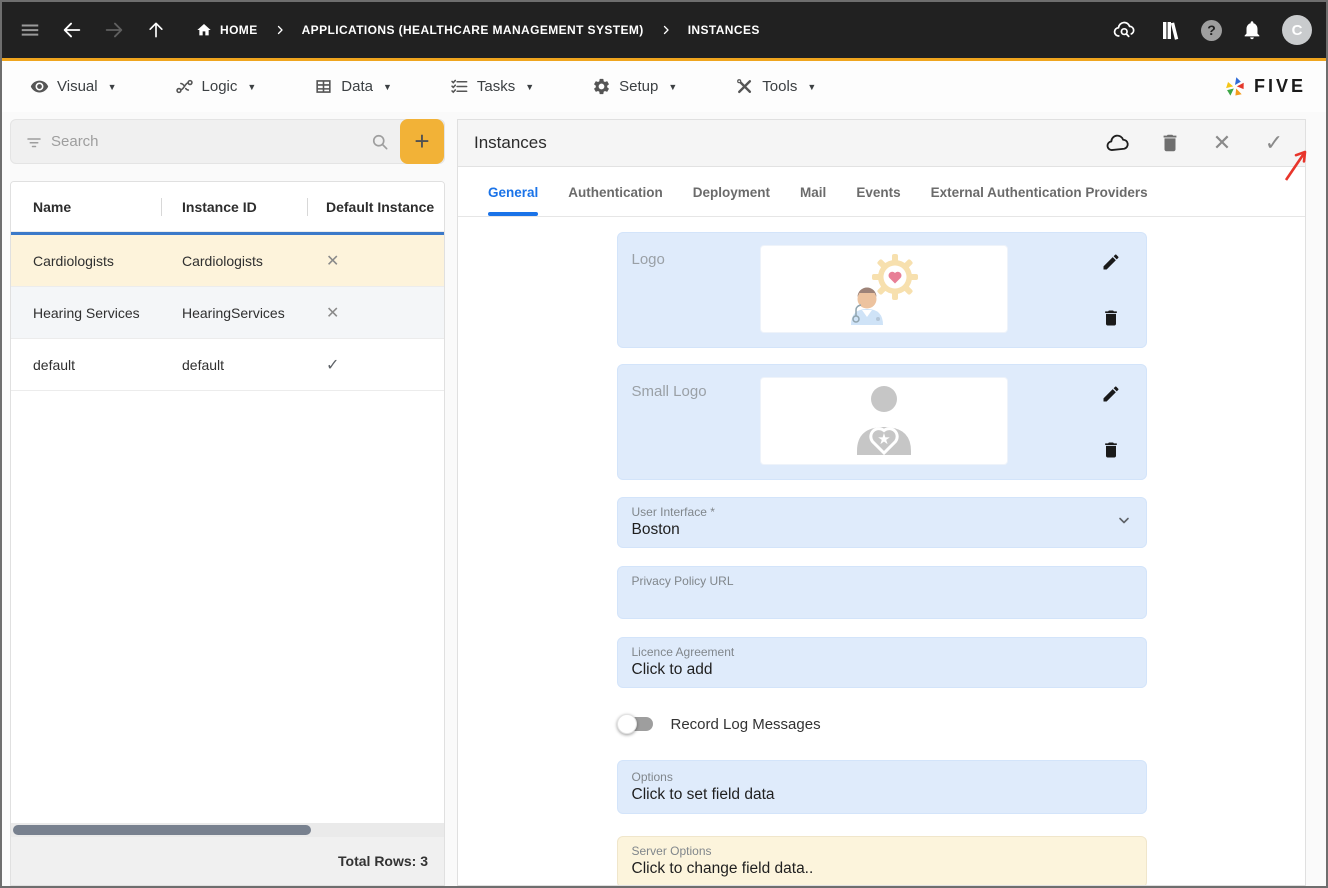  I want to click on up-icon, so click(156, 30).